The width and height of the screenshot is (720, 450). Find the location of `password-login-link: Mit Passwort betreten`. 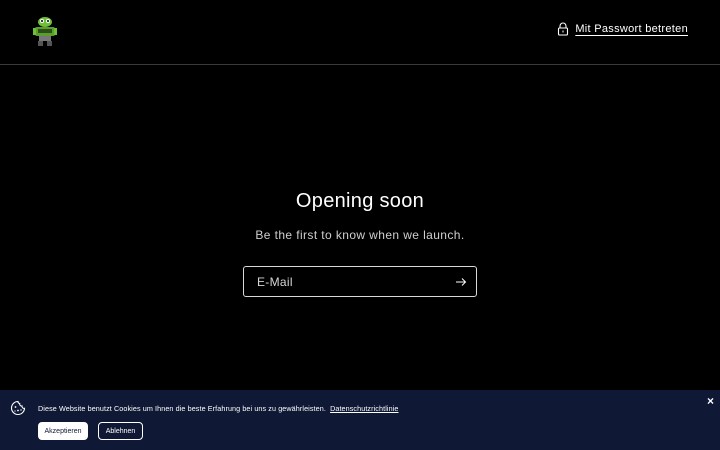

password-login-link: Mit Passwort betreten is located at coordinates (622, 29).